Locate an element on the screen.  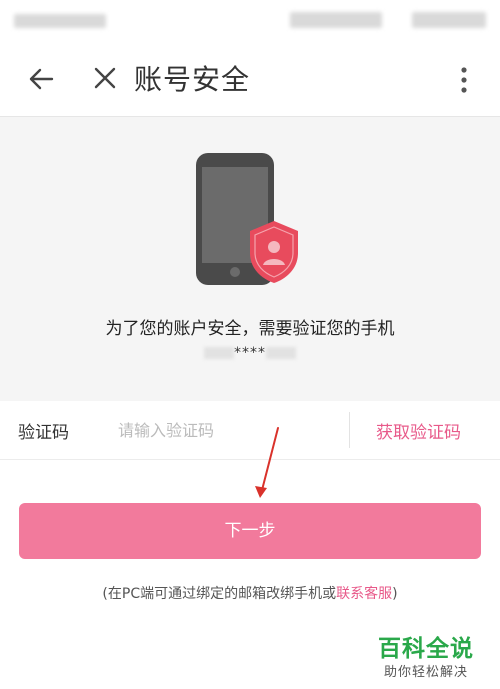
masked-phone-blur-left is located at coordinates (219, 353).